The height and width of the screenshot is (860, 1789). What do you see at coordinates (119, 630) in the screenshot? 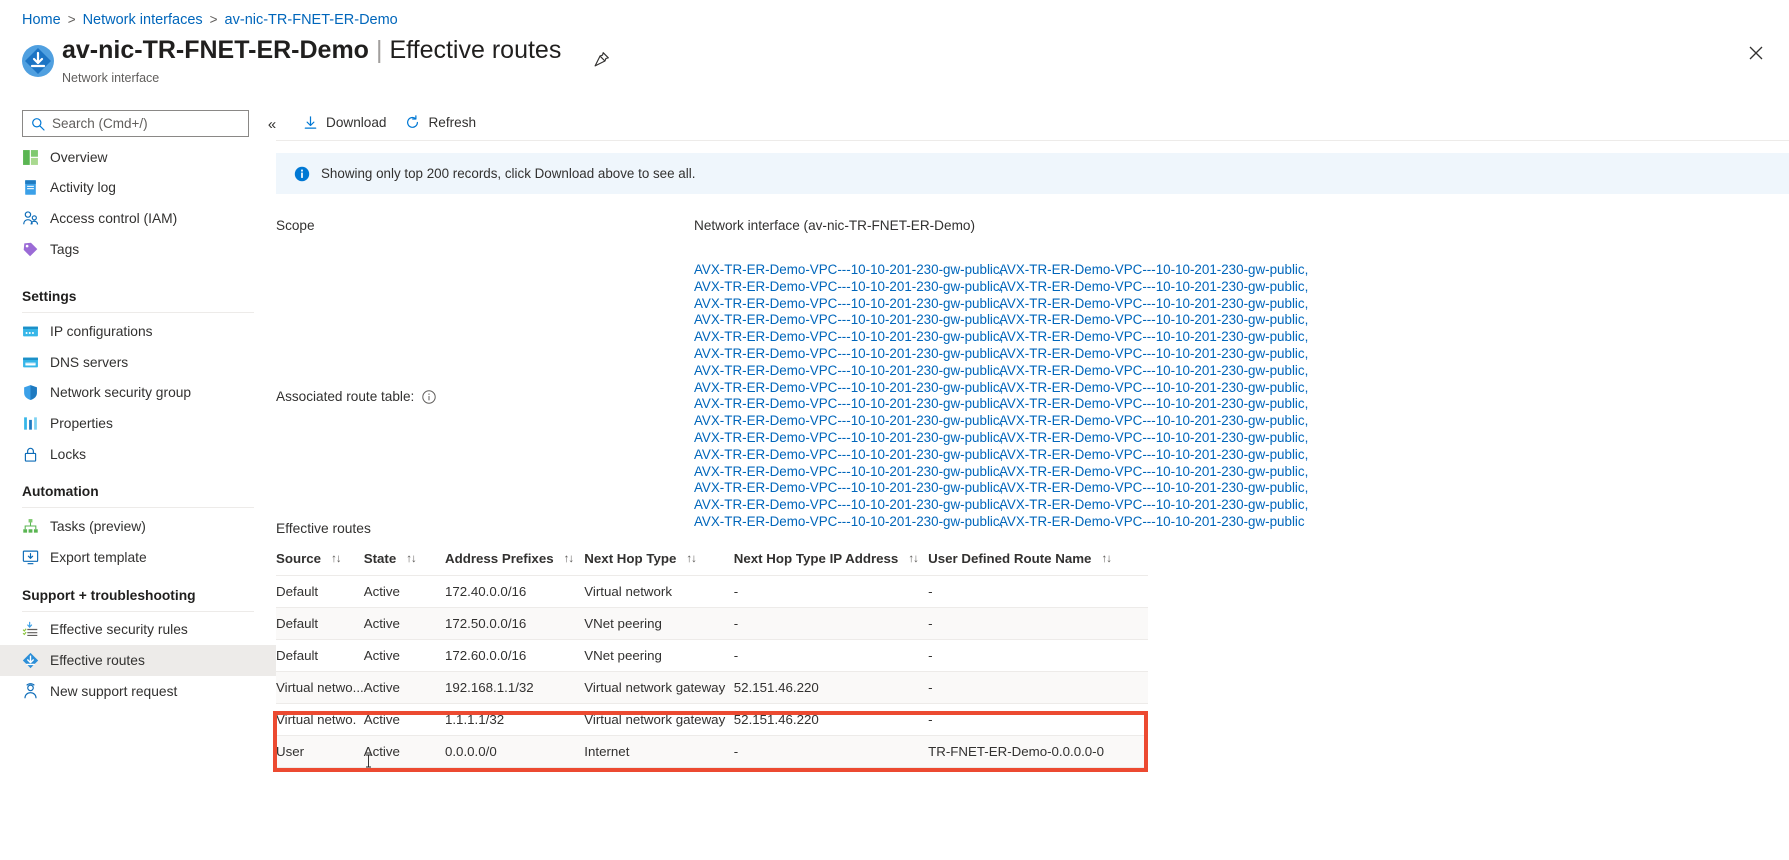
I see `sidebar-item-label: Effective security rules` at bounding box center [119, 630].